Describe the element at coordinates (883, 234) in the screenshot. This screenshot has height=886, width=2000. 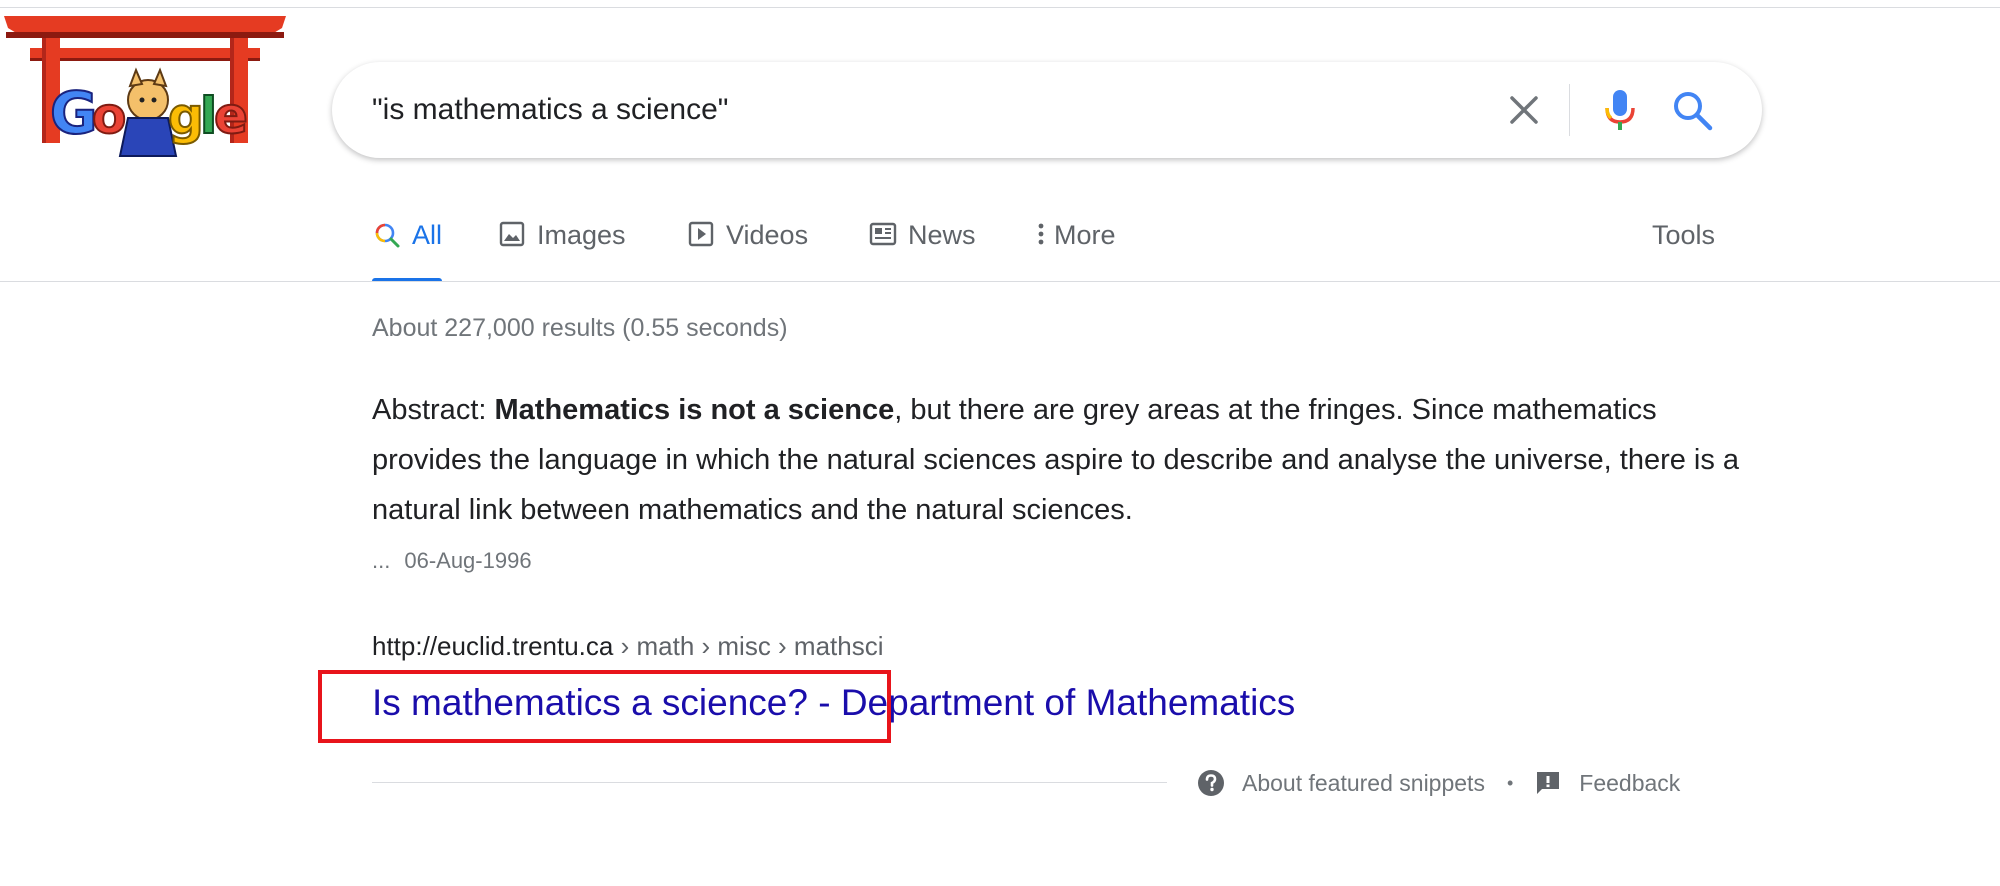
I see `news-icon` at that location.